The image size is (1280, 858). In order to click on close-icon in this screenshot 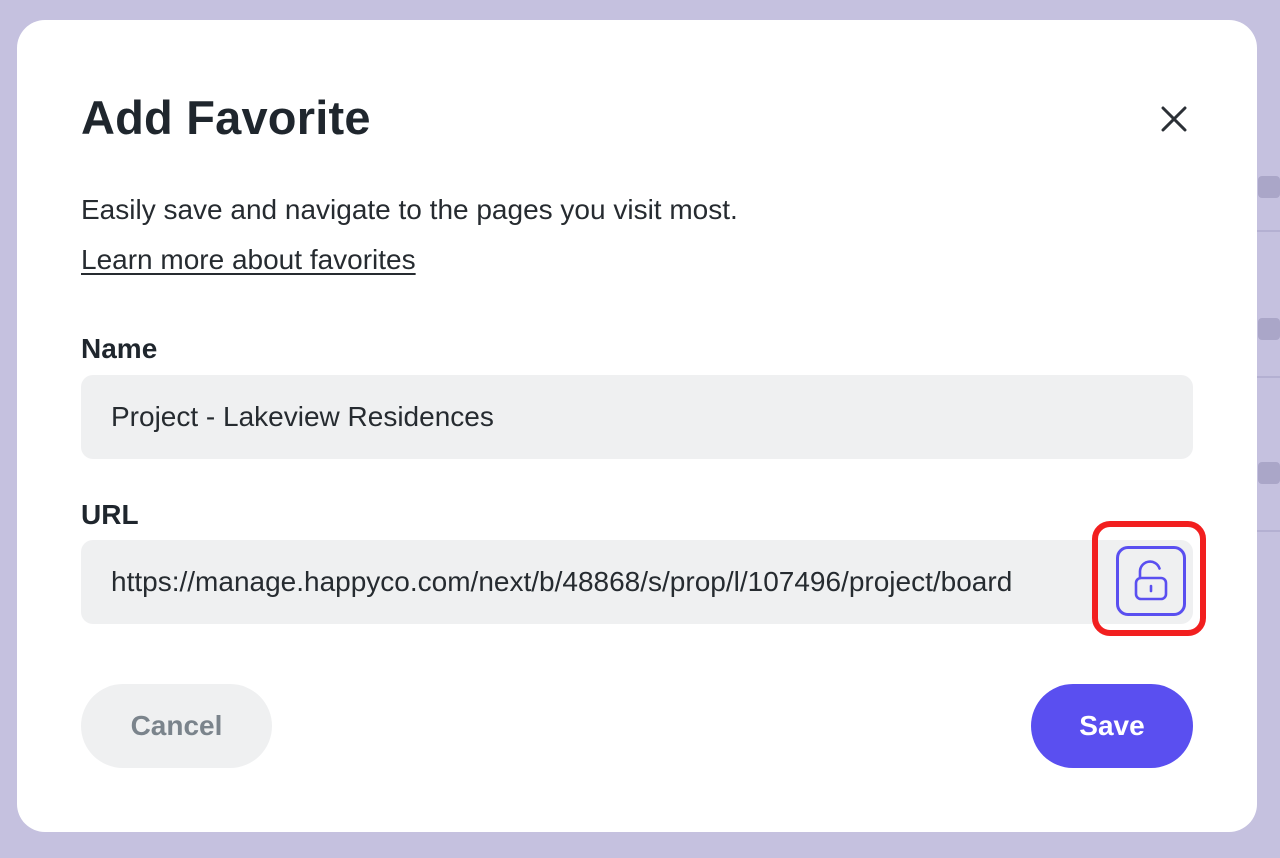, I will do `click(1174, 119)`.